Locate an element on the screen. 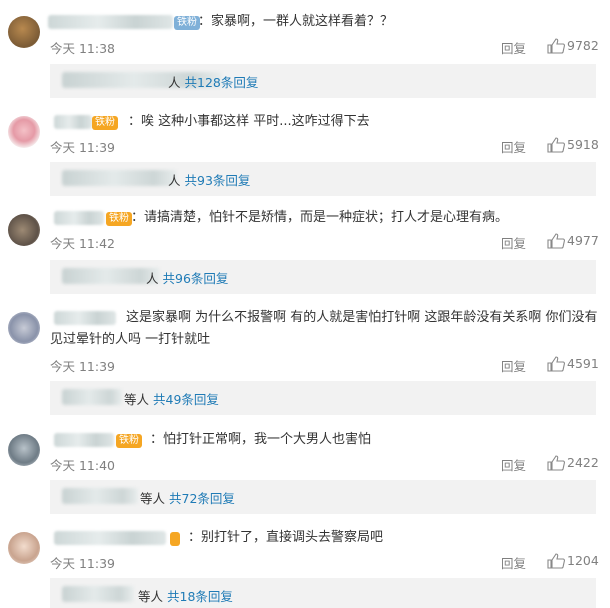 The image size is (610, 608). comment-text: ：唉 这种小事都这样 平时...这咋过得下去 is located at coordinates (249, 121).